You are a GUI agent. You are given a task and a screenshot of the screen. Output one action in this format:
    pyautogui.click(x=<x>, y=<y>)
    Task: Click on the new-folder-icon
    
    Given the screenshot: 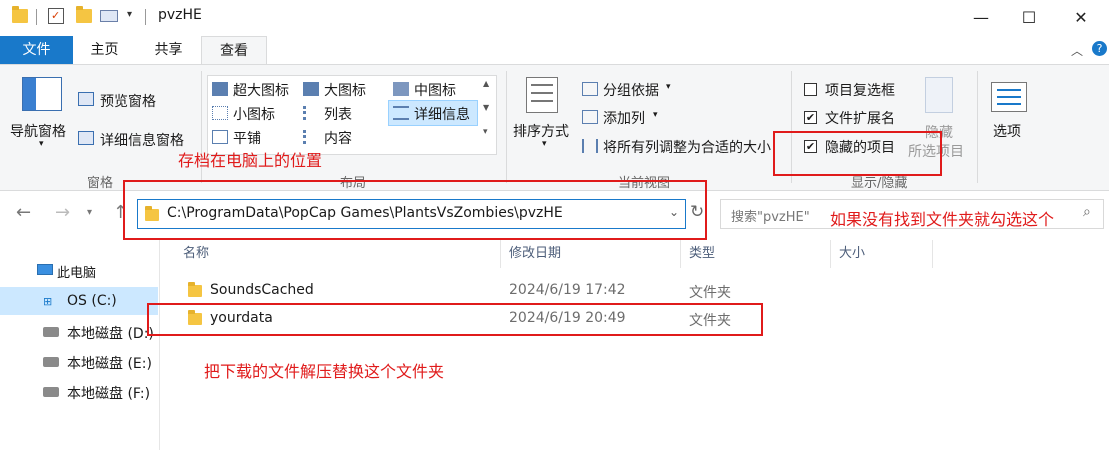 What is the action you would take?
    pyautogui.click(x=84, y=14)
    